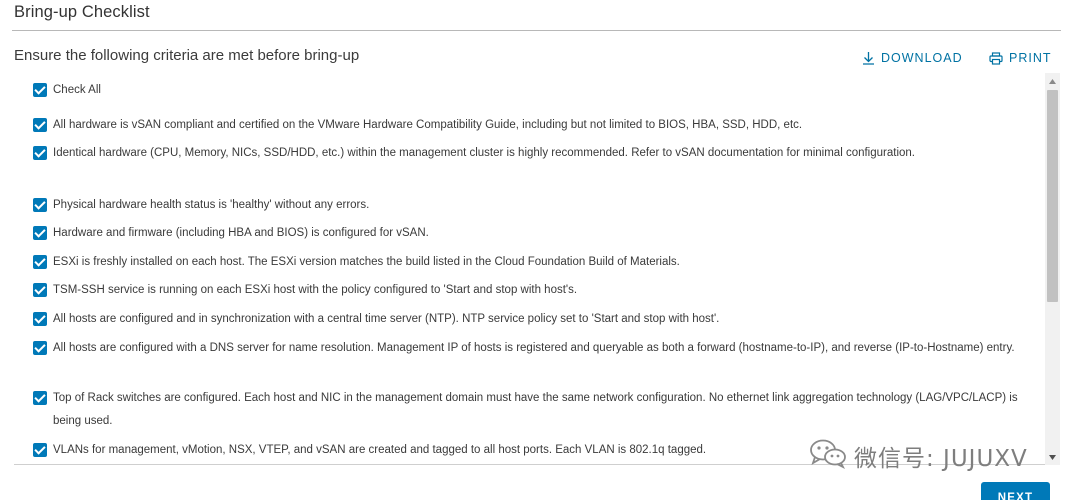 Image resolution: width=1080 pixels, height=500 pixels. I want to click on checklist-scrollbar, so click(1052, 269).